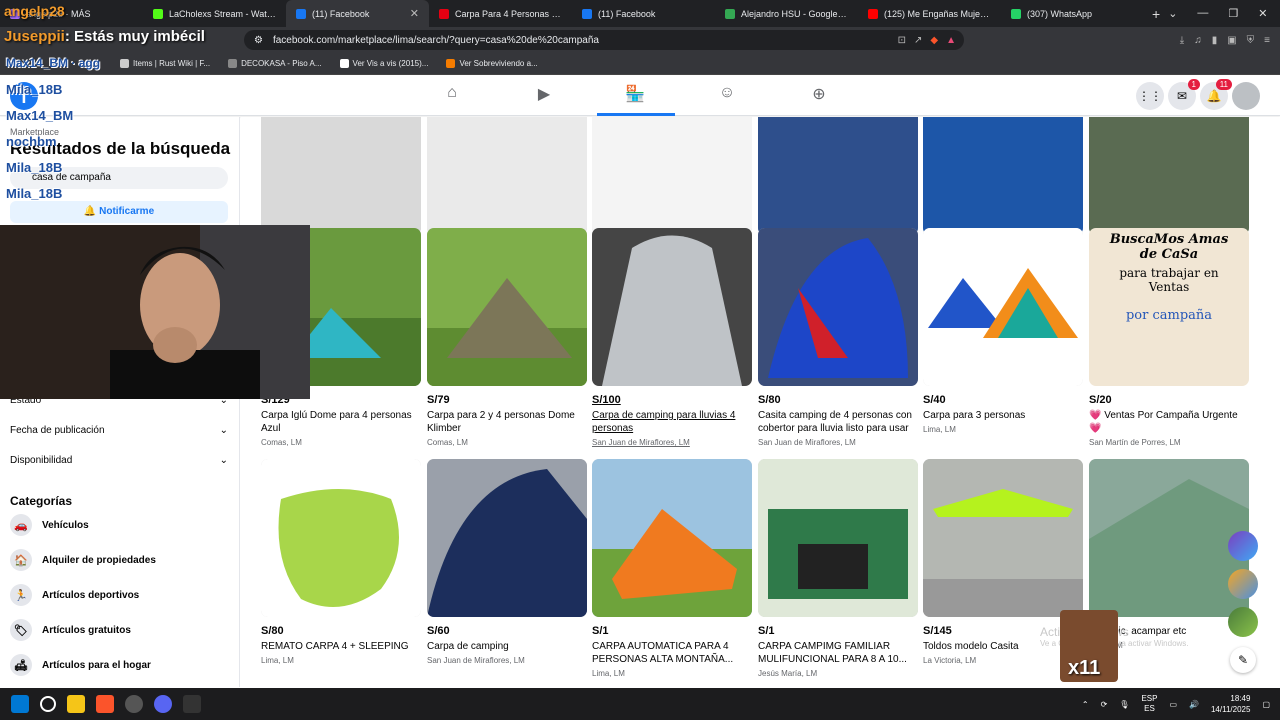 The image size is (1280, 720). What do you see at coordinates (192, 704) in the screenshot?
I see `steam-icon` at bounding box center [192, 704].